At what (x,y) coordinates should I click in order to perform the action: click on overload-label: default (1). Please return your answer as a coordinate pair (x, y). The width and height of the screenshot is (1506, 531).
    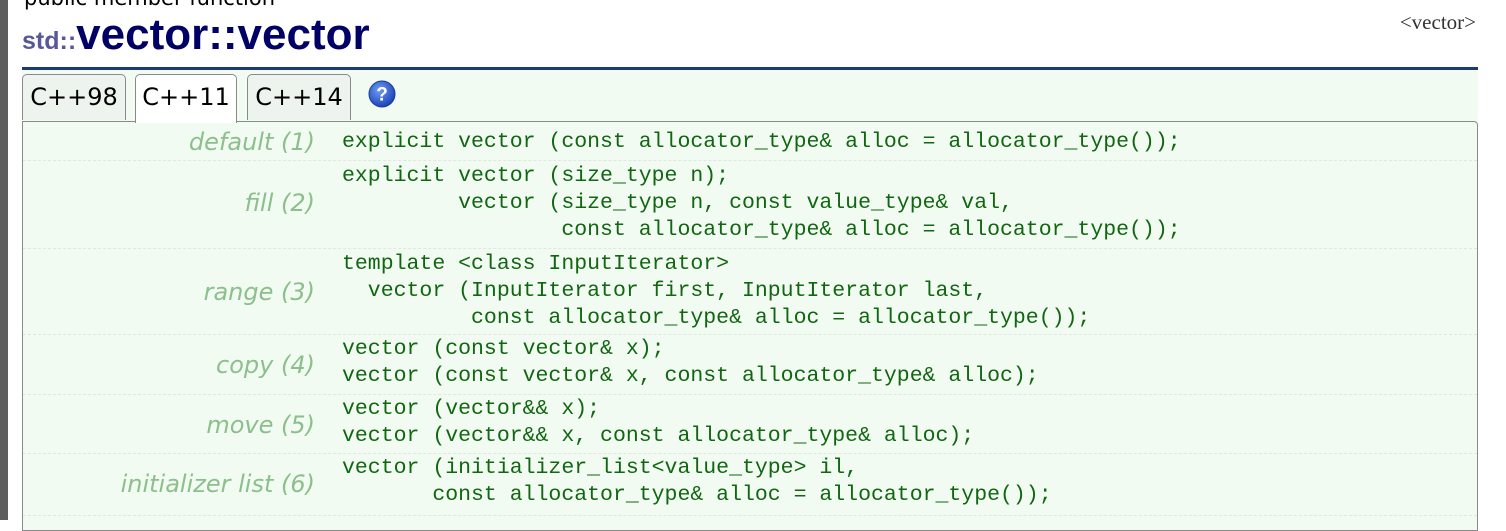
    Looking at the image, I should click on (251, 142).